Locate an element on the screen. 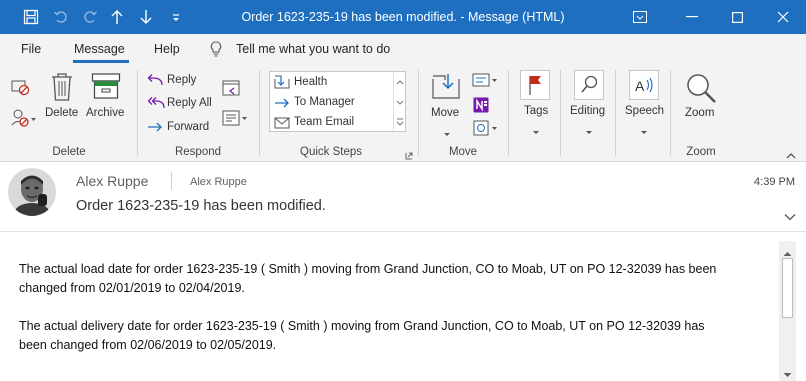 The height and width of the screenshot is (381, 806). move-group-label: Move is located at coordinates (463, 152).